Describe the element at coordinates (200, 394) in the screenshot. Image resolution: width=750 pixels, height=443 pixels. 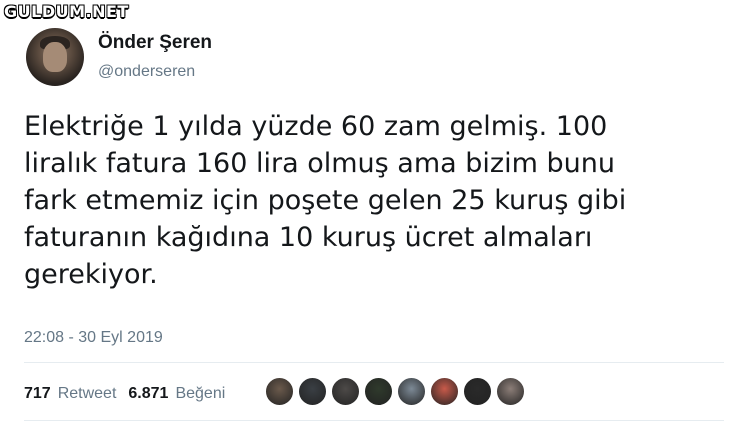
I see `like-label: Beğeni` at that location.